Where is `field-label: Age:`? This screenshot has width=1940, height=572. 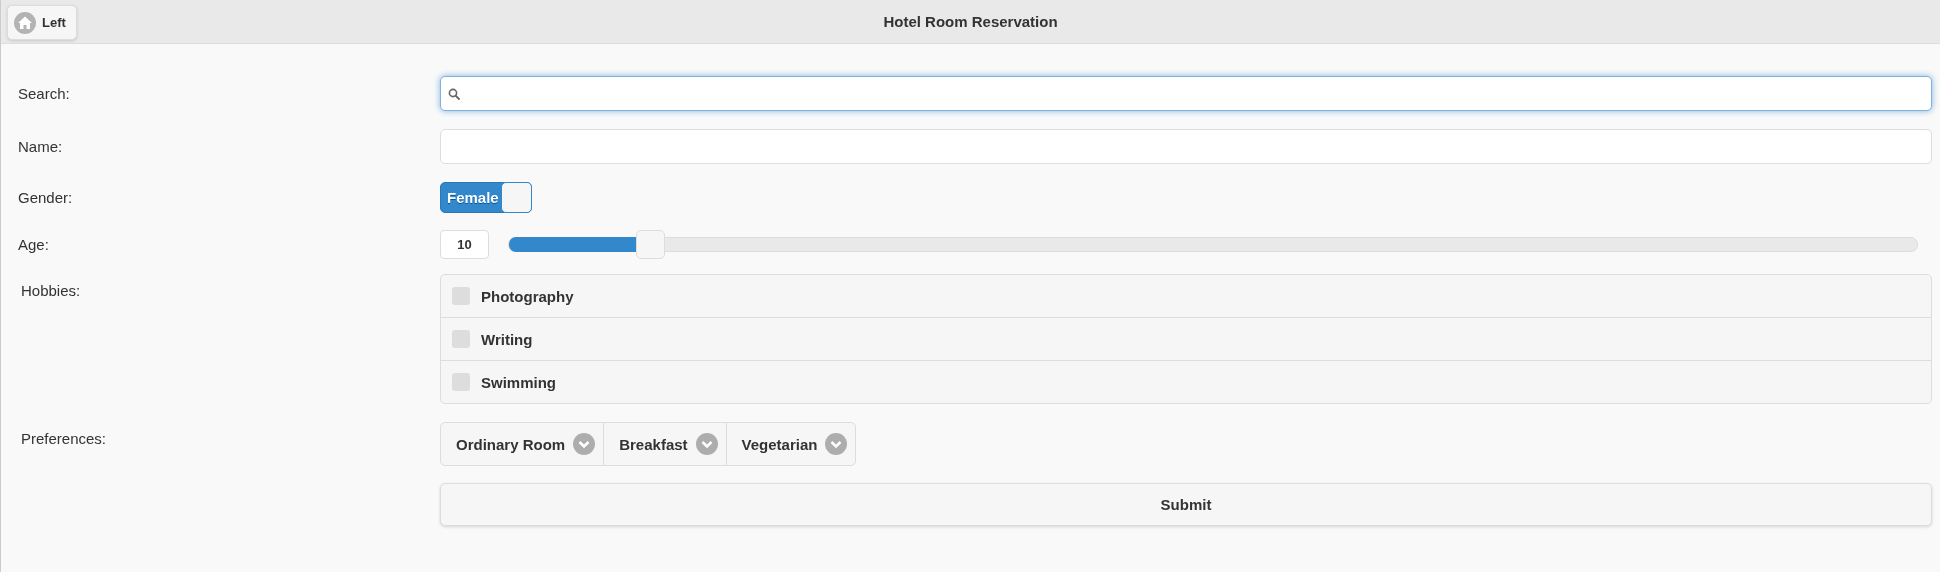 field-label: Age: is located at coordinates (33, 244).